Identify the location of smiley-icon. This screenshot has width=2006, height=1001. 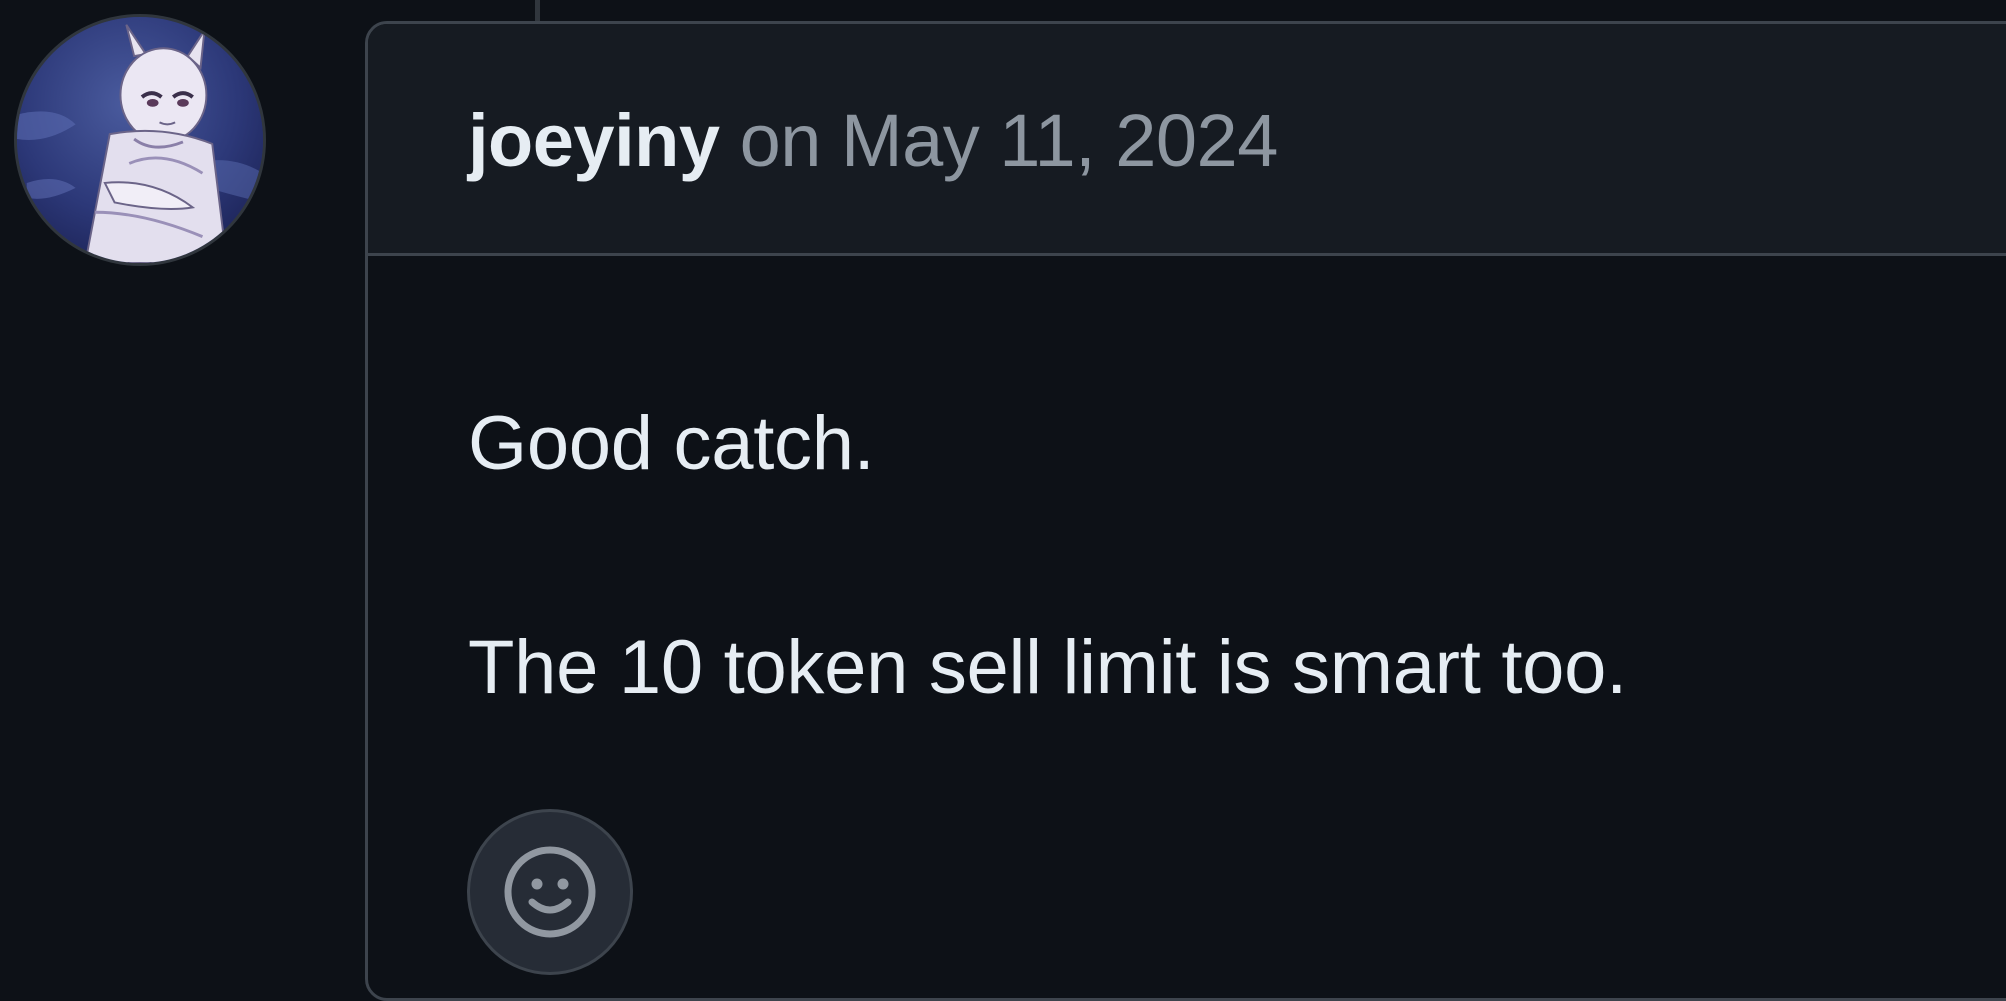
(550, 892).